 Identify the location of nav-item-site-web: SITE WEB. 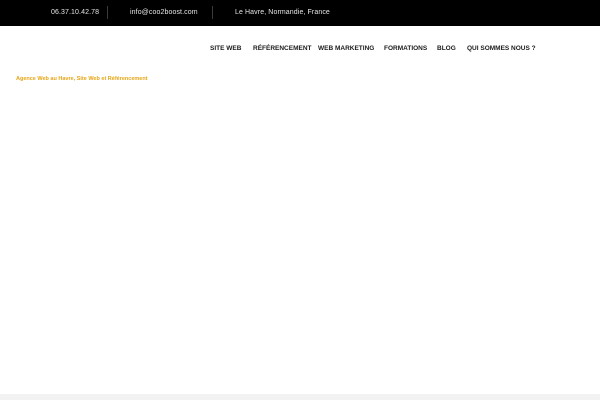
(225, 49).